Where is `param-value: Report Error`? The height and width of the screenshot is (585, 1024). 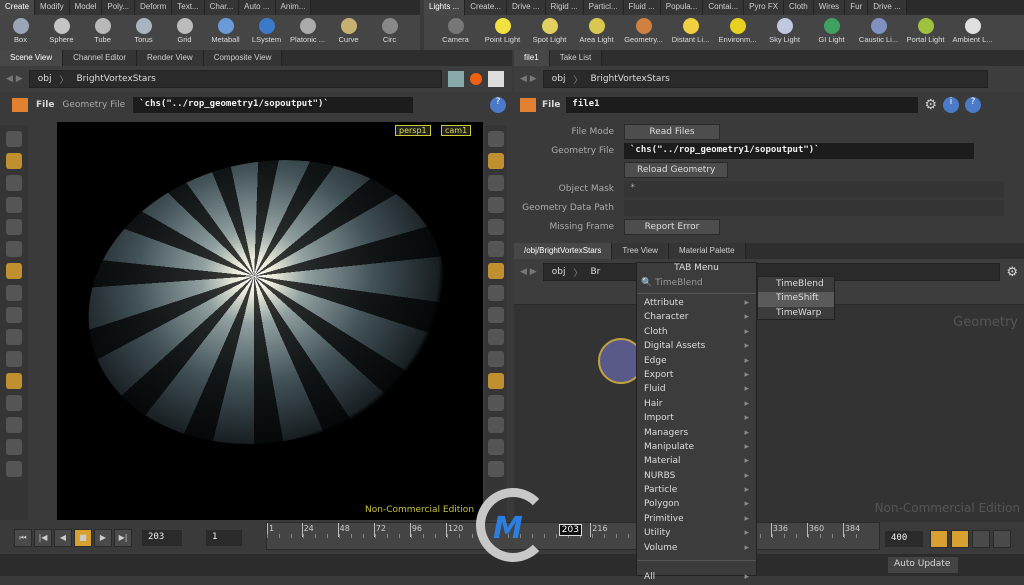 param-value: Report Error is located at coordinates (672, 226).